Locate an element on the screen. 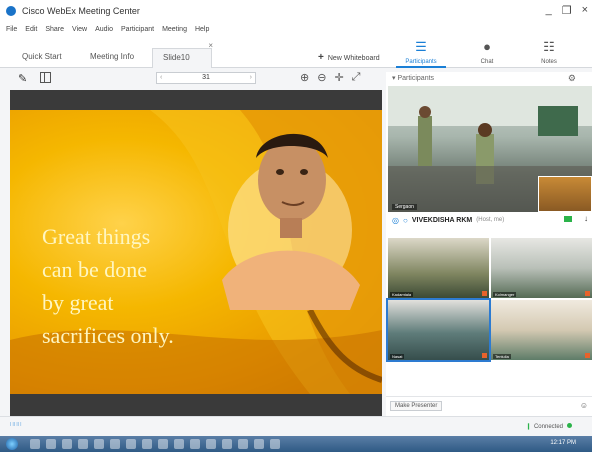 Image resolution: width=592 pixels, height=452 pixels. active-speaker-name: VIVEKDISHA RKM is located at coordinates (442, 220).